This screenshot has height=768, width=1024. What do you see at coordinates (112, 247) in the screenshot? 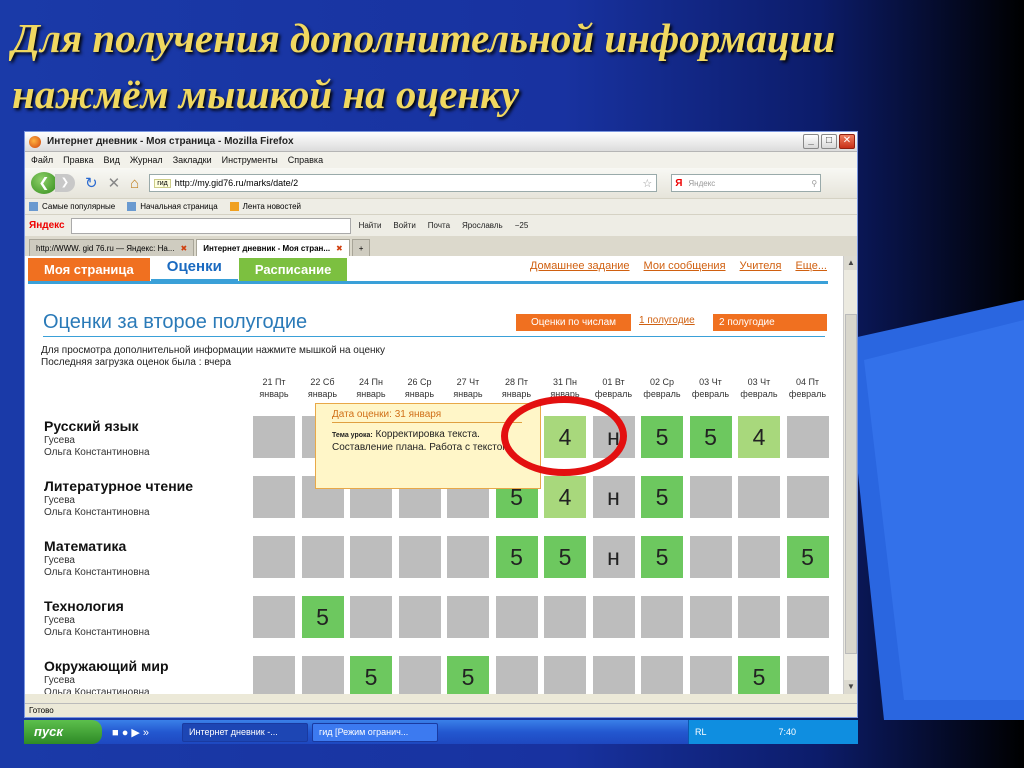
I see `browser-tab-yandex: http://WWW. gid 76.ru — Яндекс: На... ✖` at bounding box center [112, 247].